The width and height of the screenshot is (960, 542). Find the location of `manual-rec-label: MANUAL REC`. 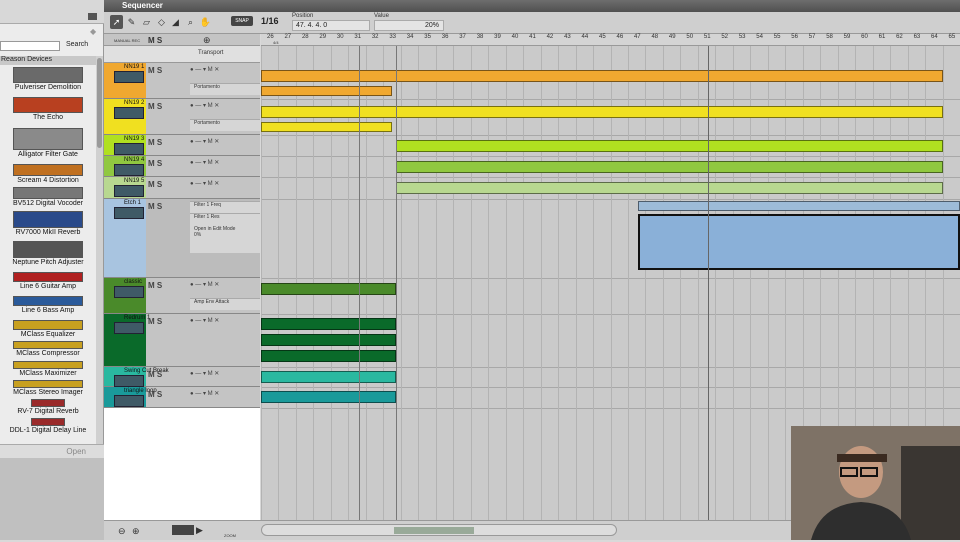

manual-rec-label: MANUAL REC is located at coordinates (127, 40).